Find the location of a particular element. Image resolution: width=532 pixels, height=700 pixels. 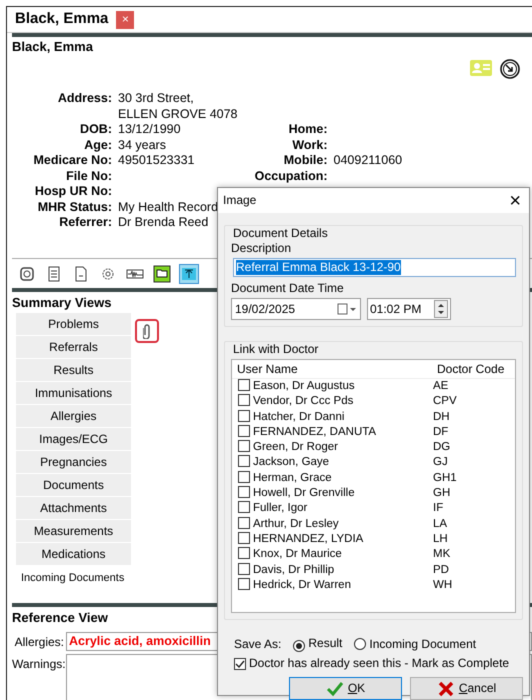

field-label: Occupation: is located at coordinates (291, 176).